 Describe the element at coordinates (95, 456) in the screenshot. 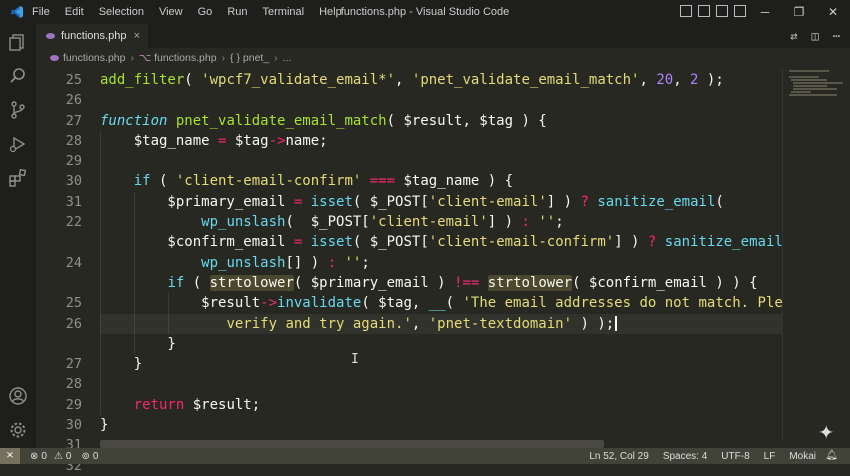

I see `ports-count: 0` at that location.